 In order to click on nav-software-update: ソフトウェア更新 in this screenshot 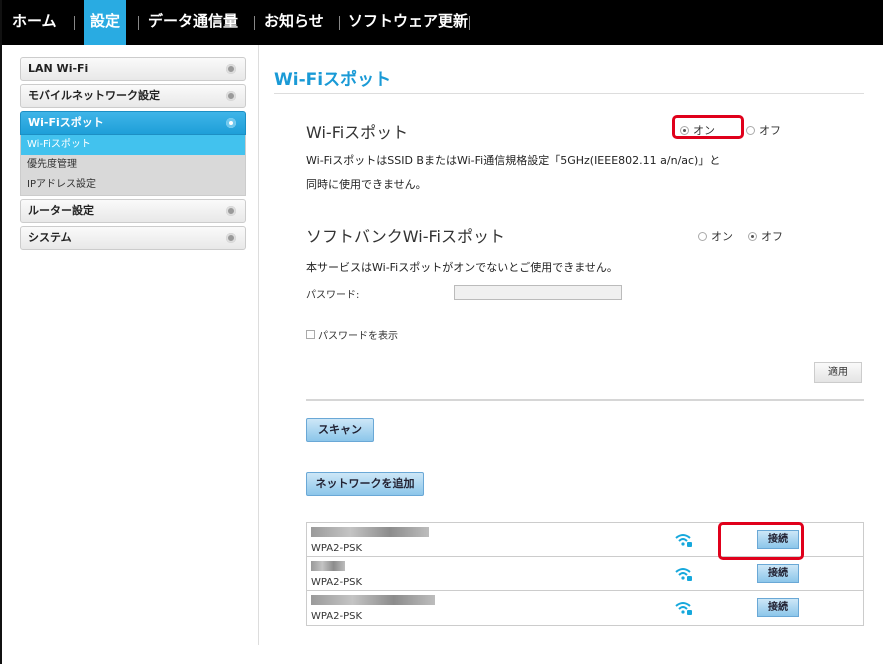, I will do `click(408, 22)`.